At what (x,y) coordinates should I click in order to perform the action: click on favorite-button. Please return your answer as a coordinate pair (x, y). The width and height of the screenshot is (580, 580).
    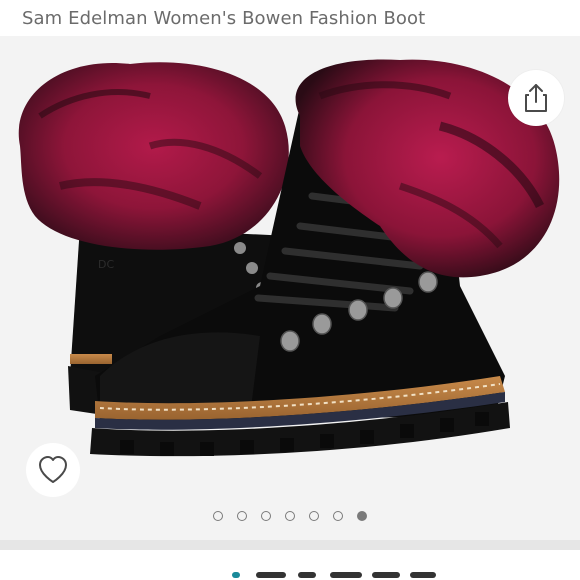
    Looking at the image, I should click on (53, 470).